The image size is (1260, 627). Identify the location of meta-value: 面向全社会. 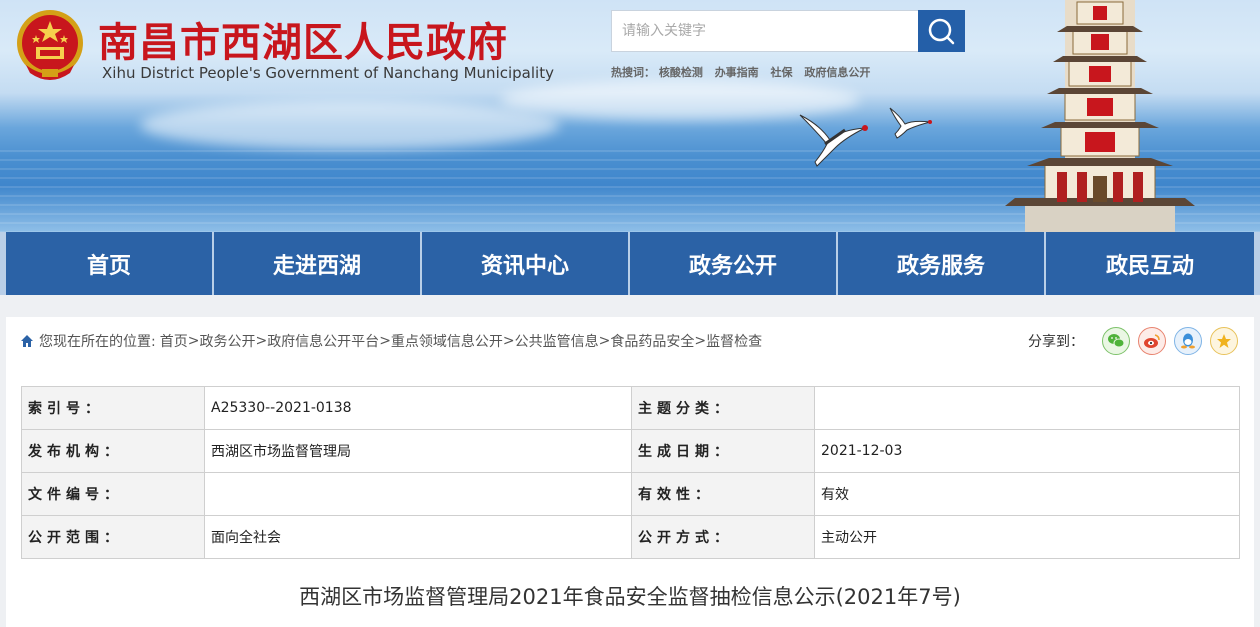
(418, 537).